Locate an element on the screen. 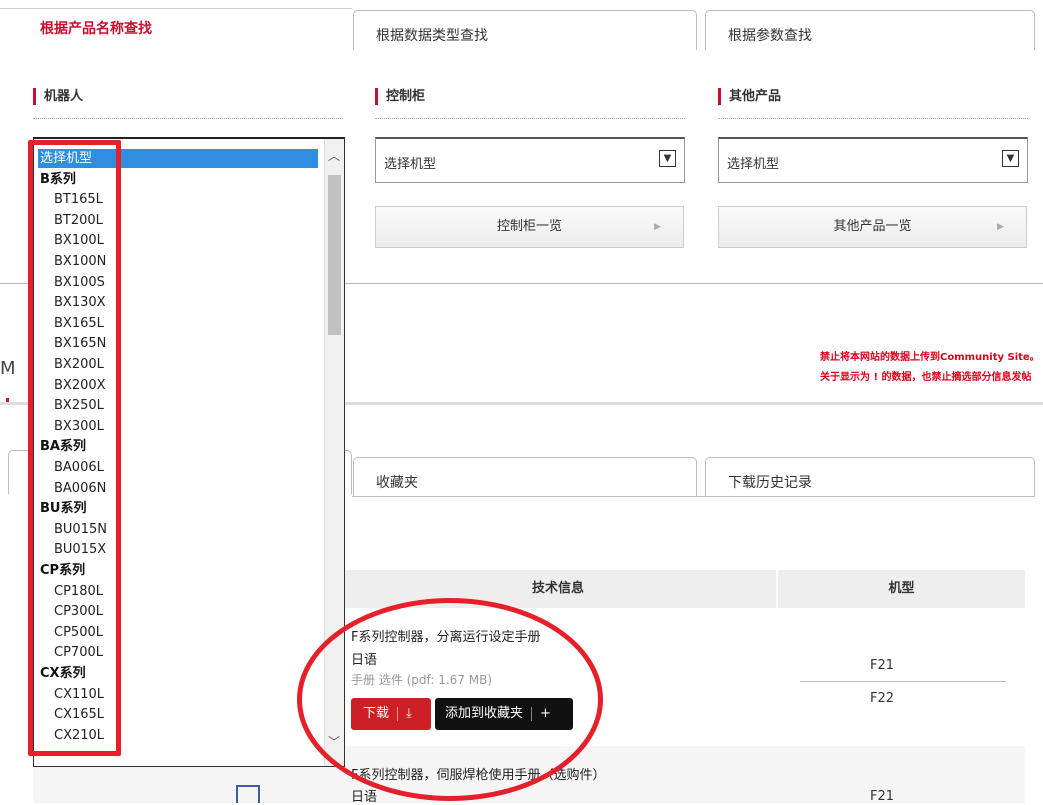 The image size is (1043, 805). tab-download-history: 下载历史记录 is located at coordinates (870, 477).